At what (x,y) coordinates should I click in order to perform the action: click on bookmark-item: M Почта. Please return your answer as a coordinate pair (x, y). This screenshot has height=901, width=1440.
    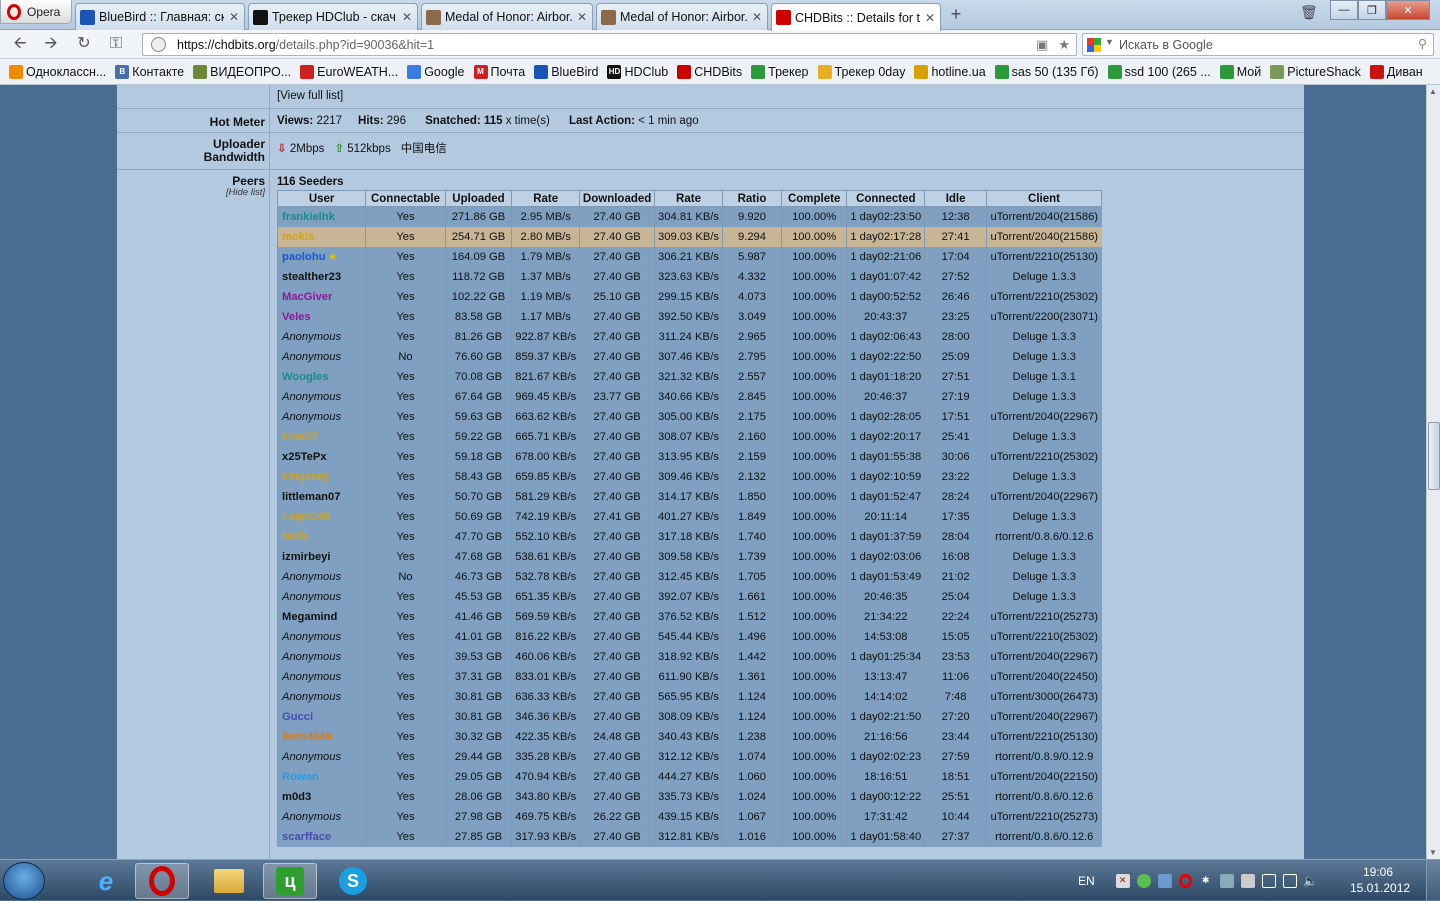
    Looking at the image, I should click on (499, 71).